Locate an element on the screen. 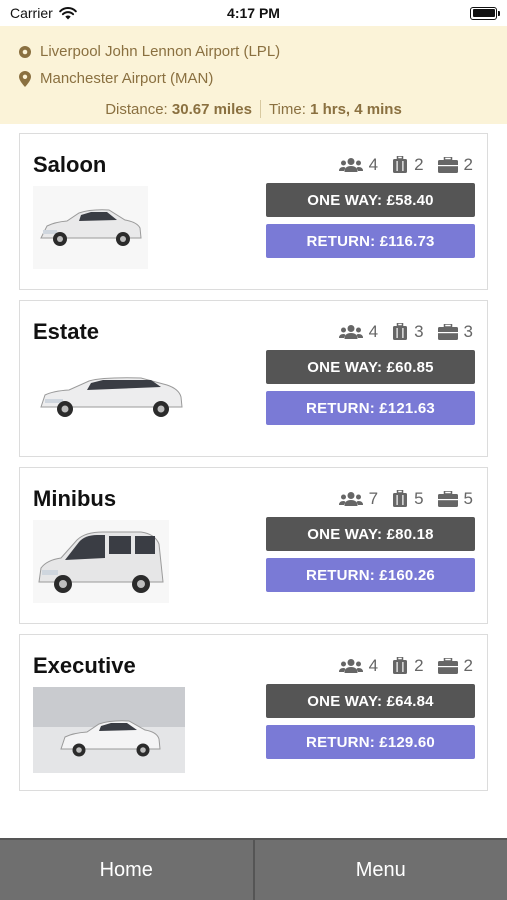  passengers-capacity: 7 is located at coordinates (358, 499).